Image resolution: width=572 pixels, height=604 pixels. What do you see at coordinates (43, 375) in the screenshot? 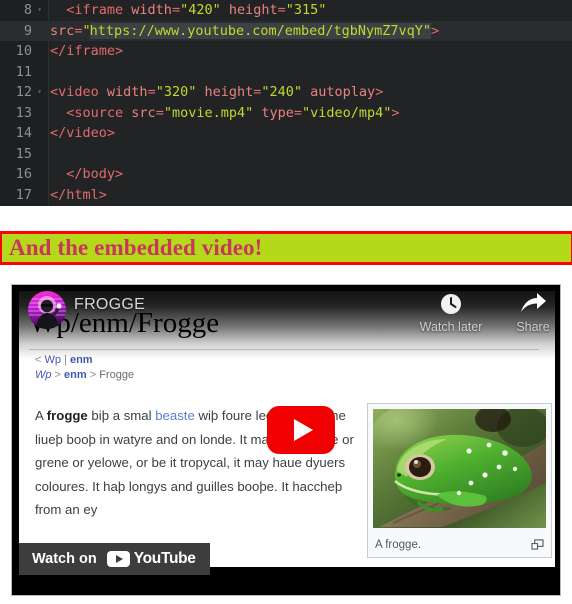
I see `breadcrumb-path-wp: Wp` at bounding box center [43, 375].